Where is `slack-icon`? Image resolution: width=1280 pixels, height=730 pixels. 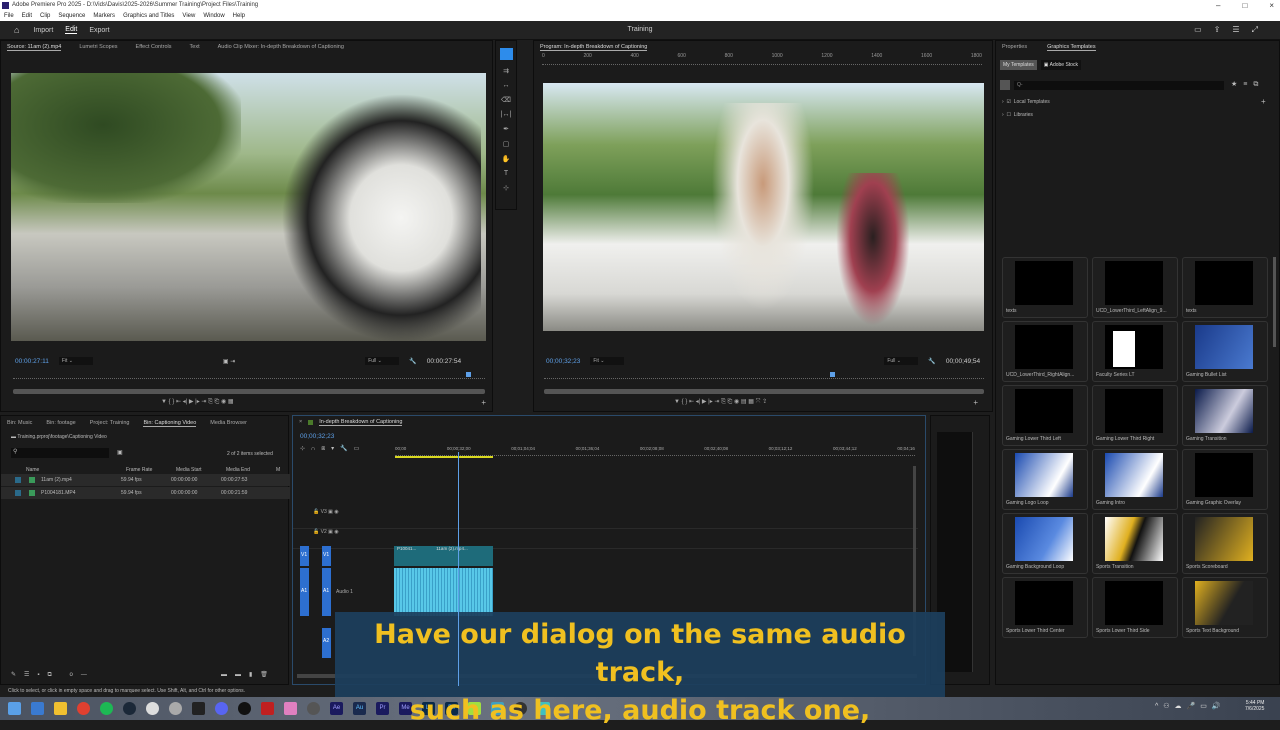
slack-icon is located at coordinates (152, 708).